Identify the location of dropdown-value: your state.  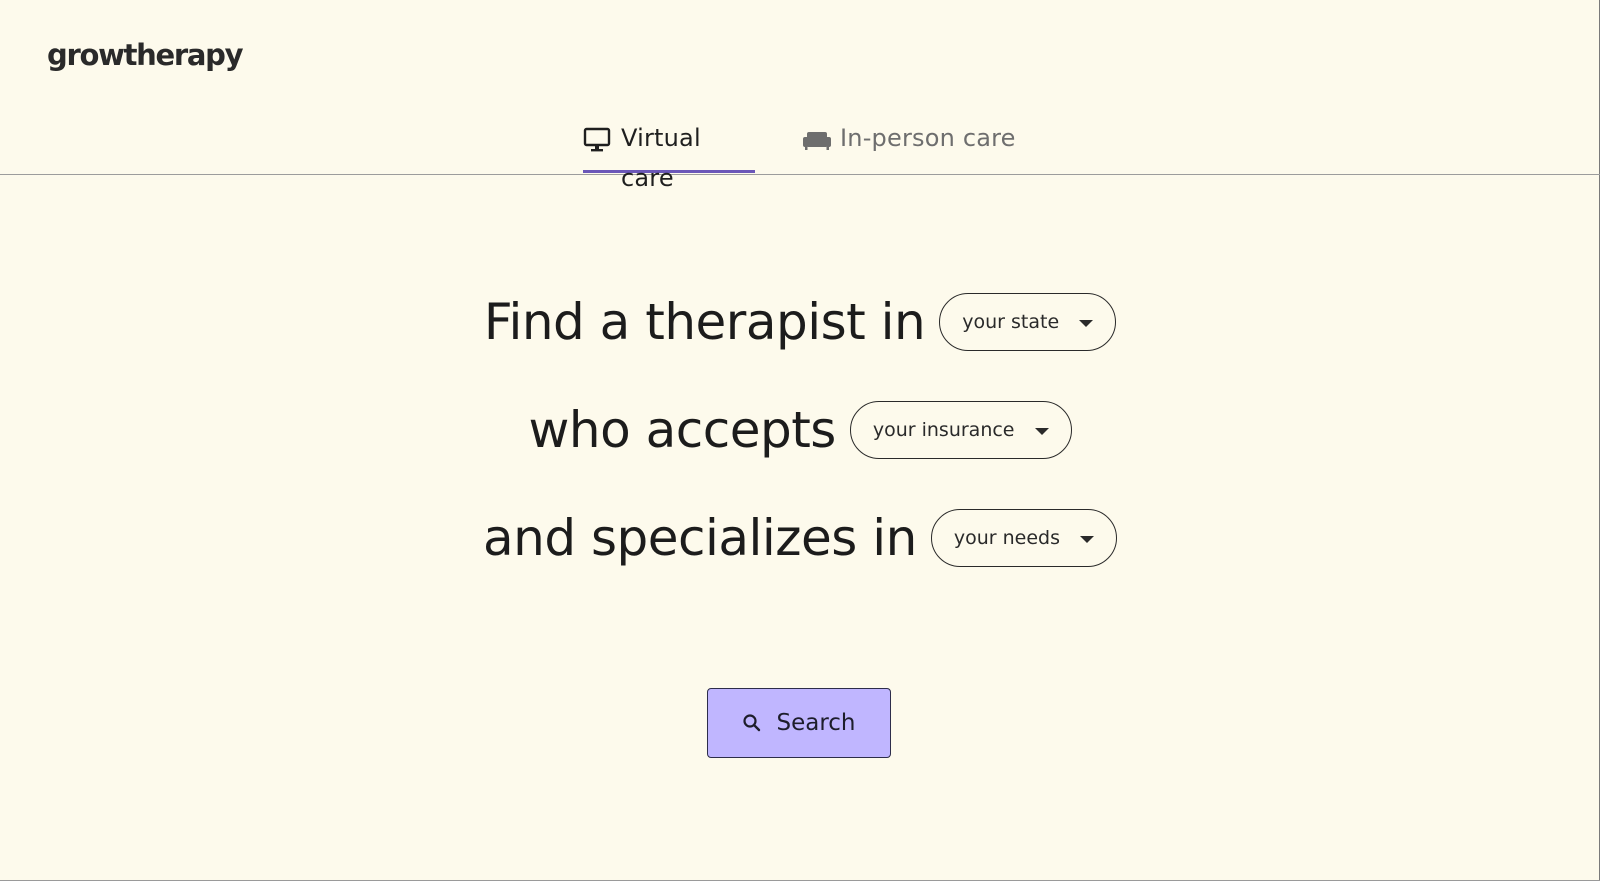
(1011, 322).